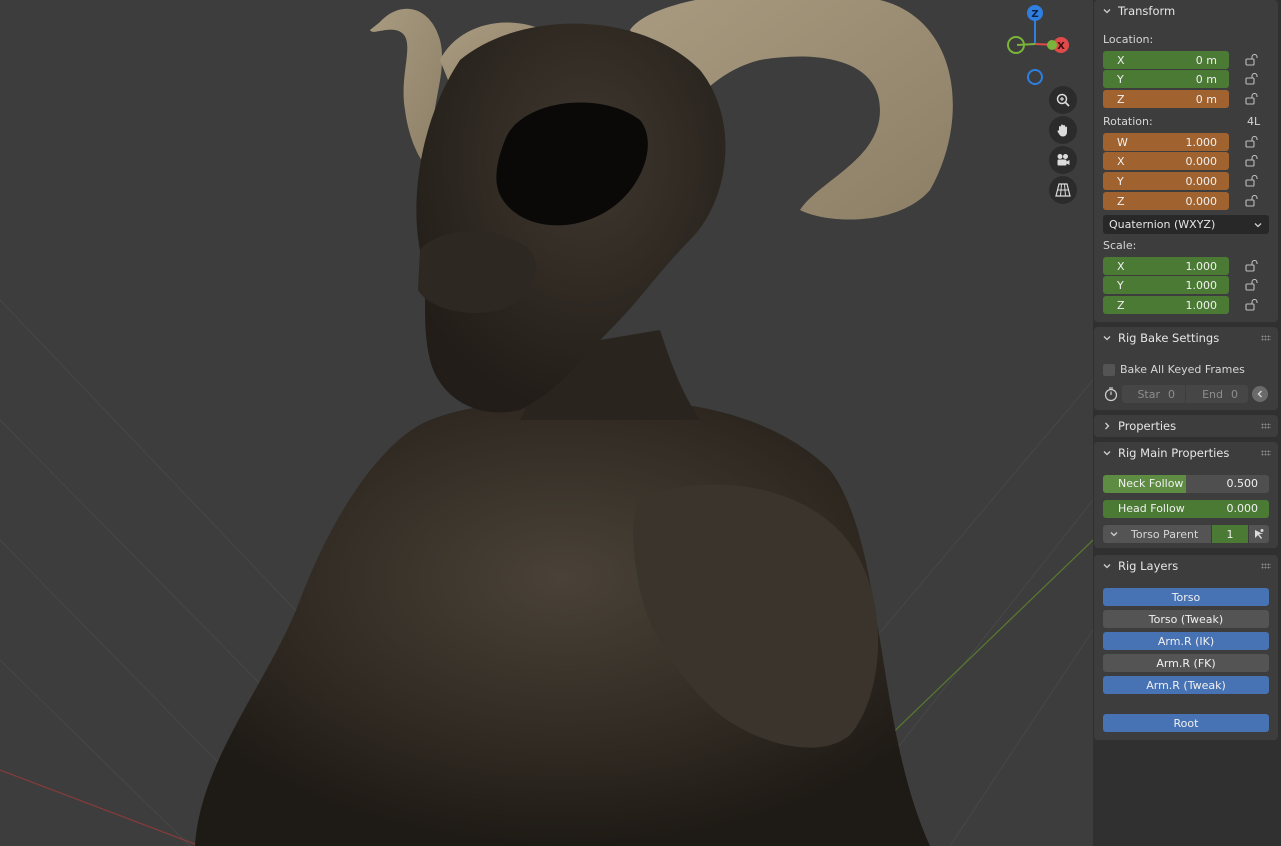 The height and width of the screenshot is (846, 1281). I want to click on rig-main-properties-header: Rig Main Properties, so click(1186, 453).